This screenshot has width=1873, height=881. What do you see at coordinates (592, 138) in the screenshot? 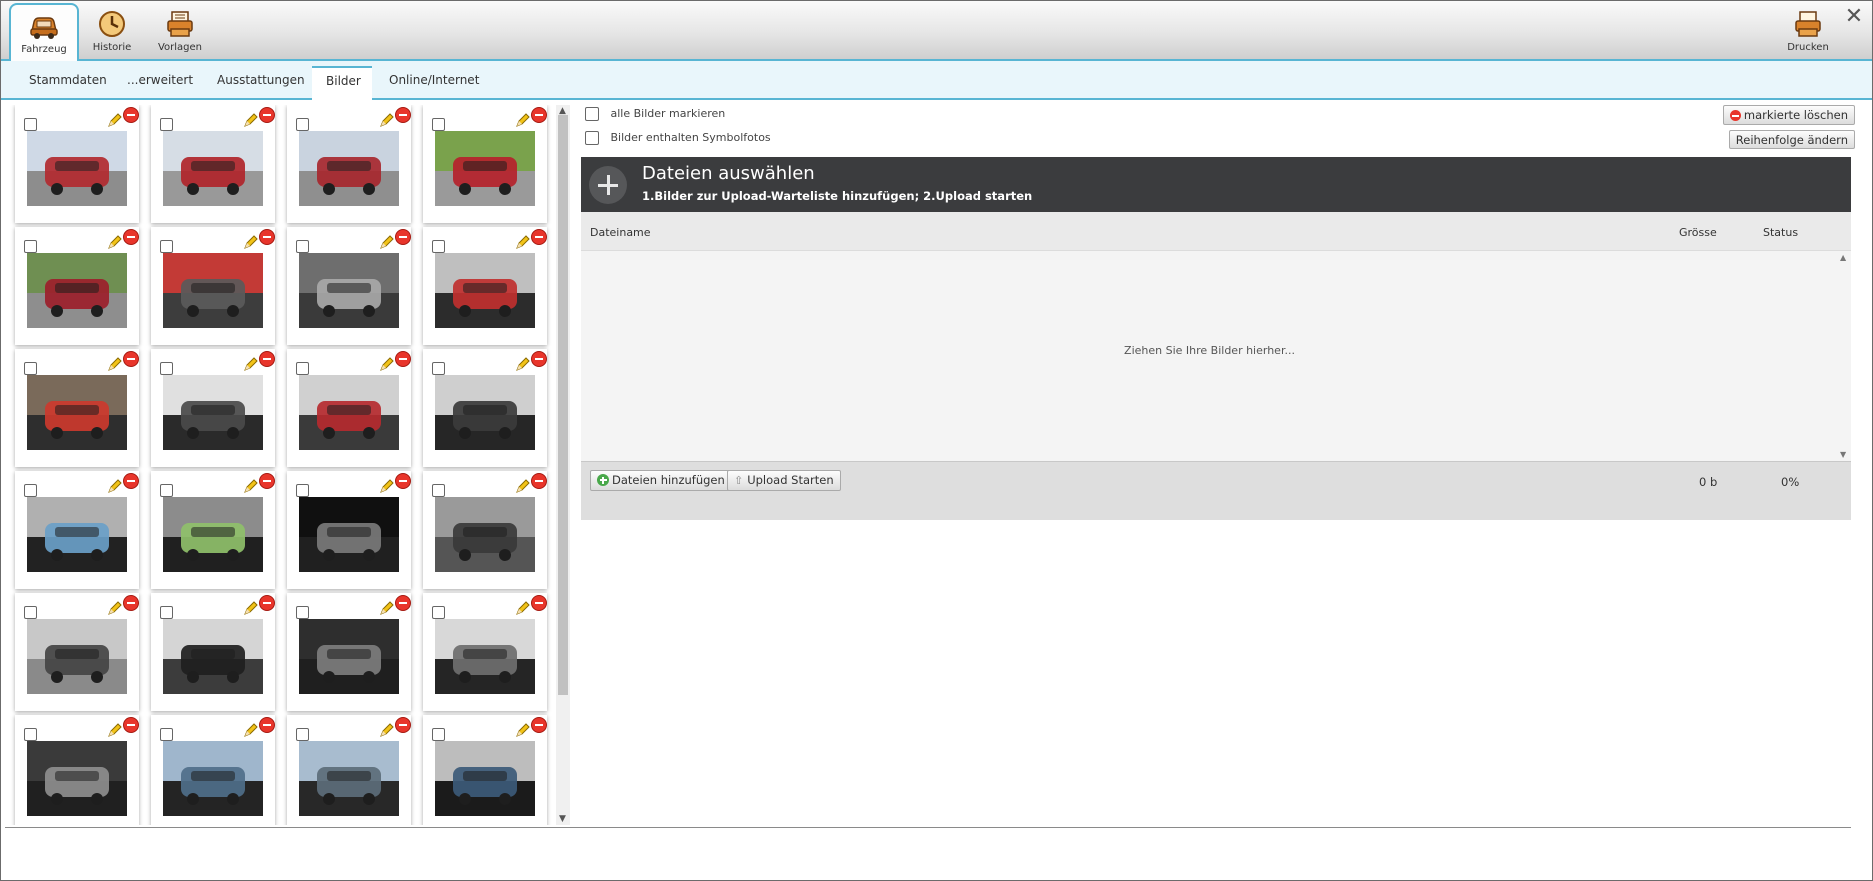
I see `symbol-photos-checkbox` at bounding box center [592, 138].